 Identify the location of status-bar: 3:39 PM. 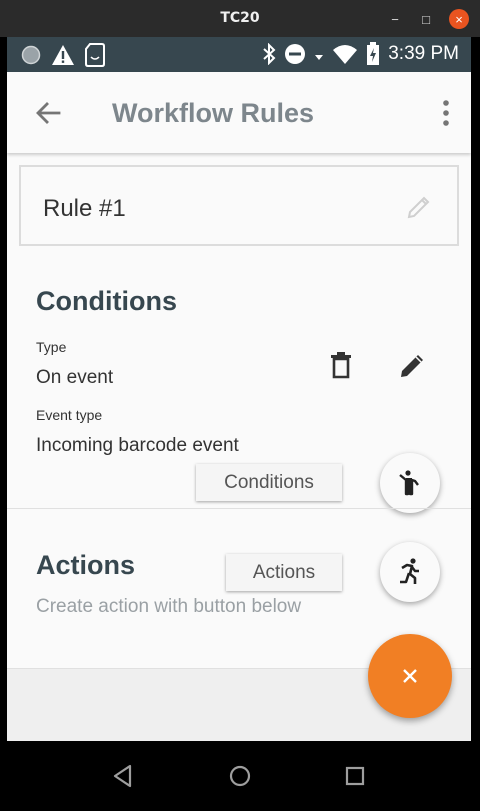
(239, 54).